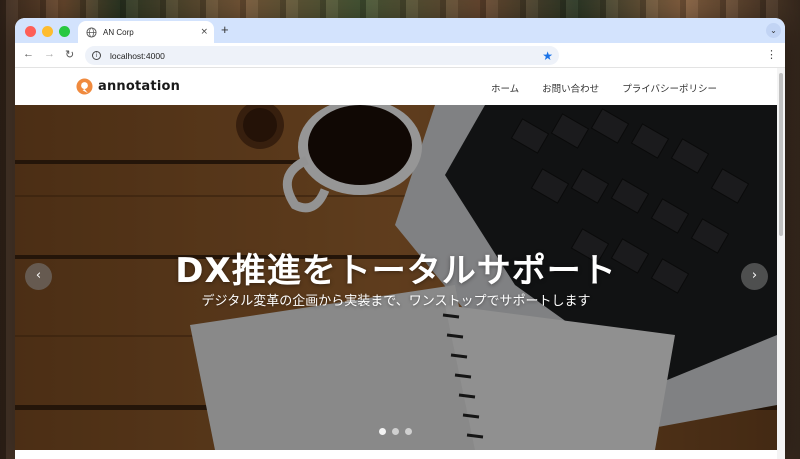 This screenshot has width=800, height=459. Describe the element at coordinates (30, 31) in the screenshot. I see `close-window-button` at that location.